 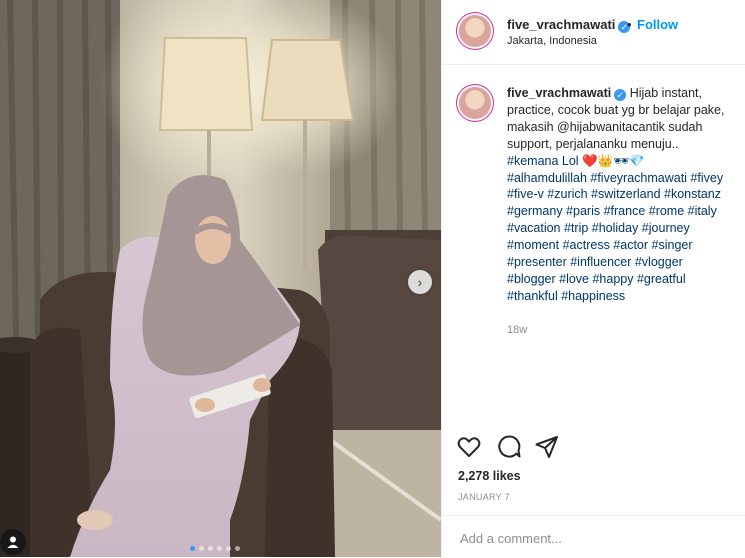 I want to click on likes-count: 2,278 likes, so click(x=489, y=476).